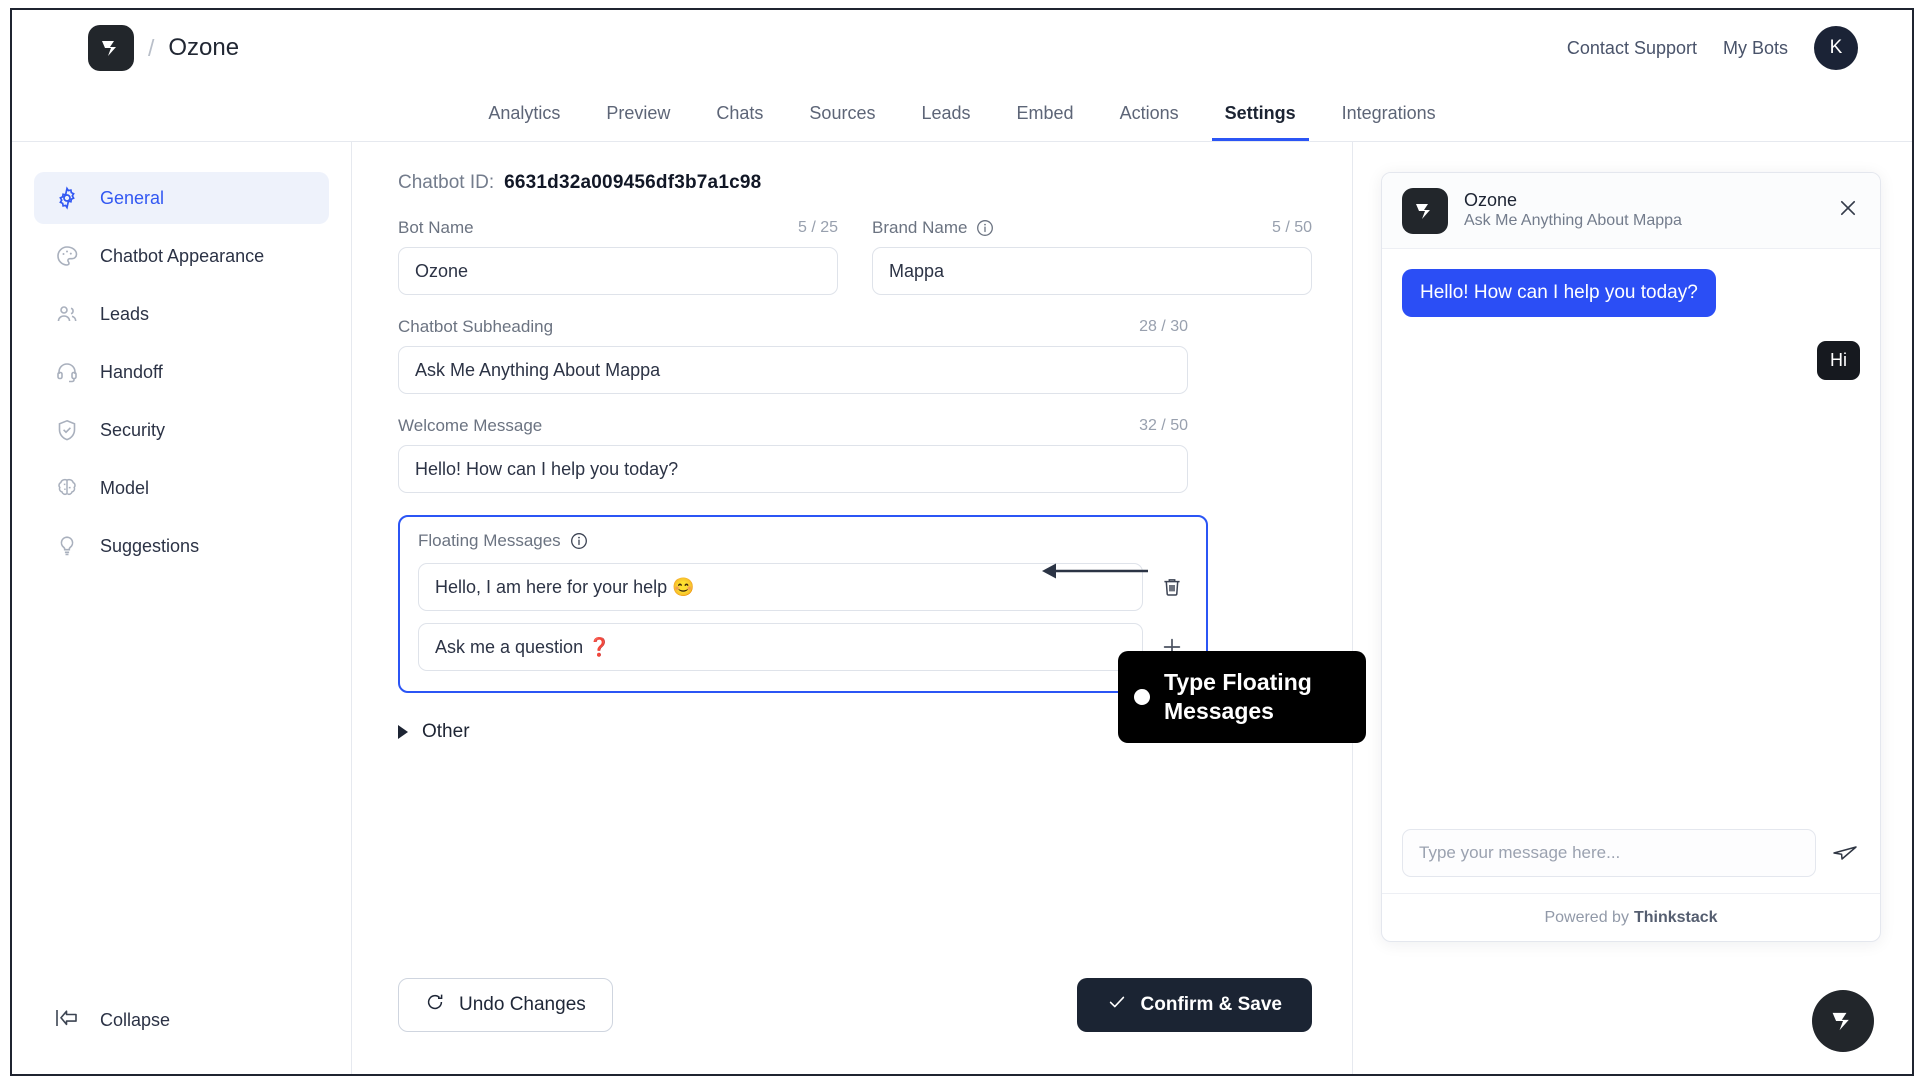 Image resolution: width=1924 pixels, height=1084 pixels. Describe the element at coordinates (524, 113) in the screenshot. I see `tab-analytics: Analytics` at that location.